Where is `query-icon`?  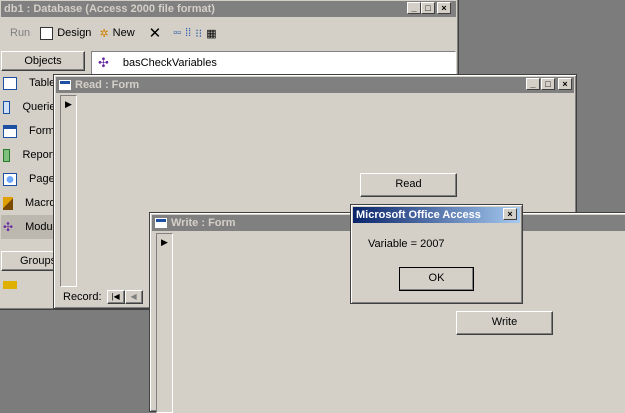
query-icon is located at coordinates (7, 107).